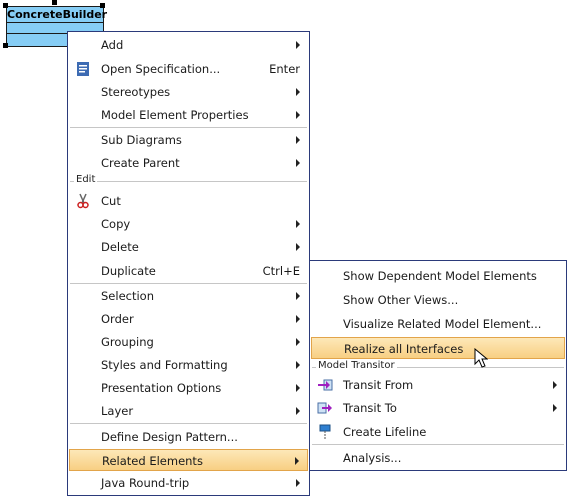 The image size is (568, 496). Describe the element at coordinates (438, 432) in the screenshot. I see `menu-item-create-lifeline: Create Lifeline` at that location.